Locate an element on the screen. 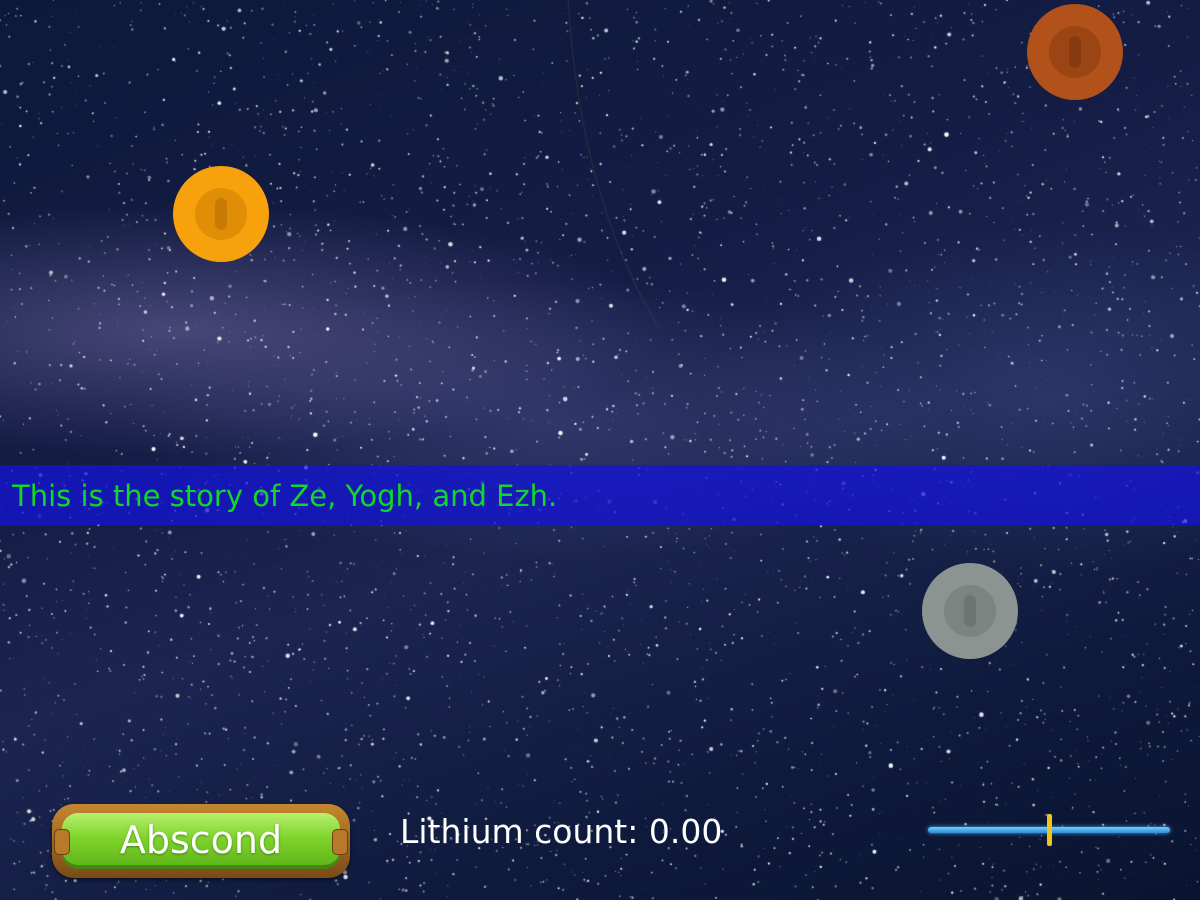 Image resolution: width=1200 pixels, height=900 pixels. lithium-count: Lithium count: 0.00 is located at coordinates (561, 832).